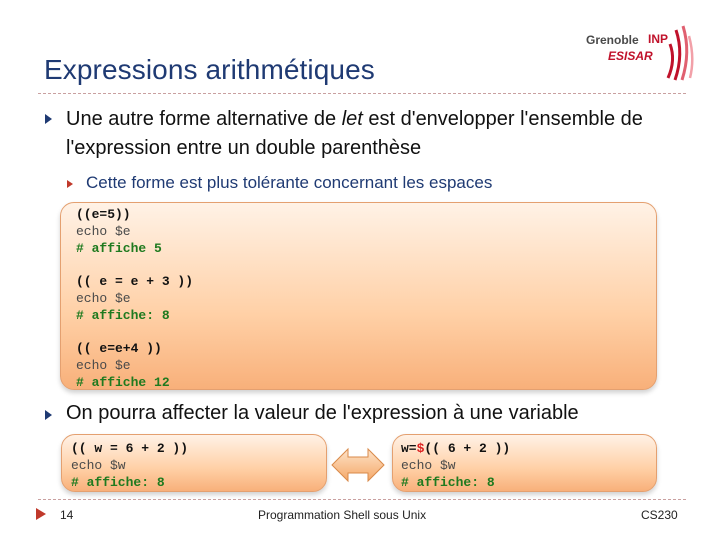  What do you see at coordinates (524, 463) in the screenshot?
I see `code-block-right: w=$(( 6 + 2 )) echo $w # affiche: 8` at bounding box center [524, 463].